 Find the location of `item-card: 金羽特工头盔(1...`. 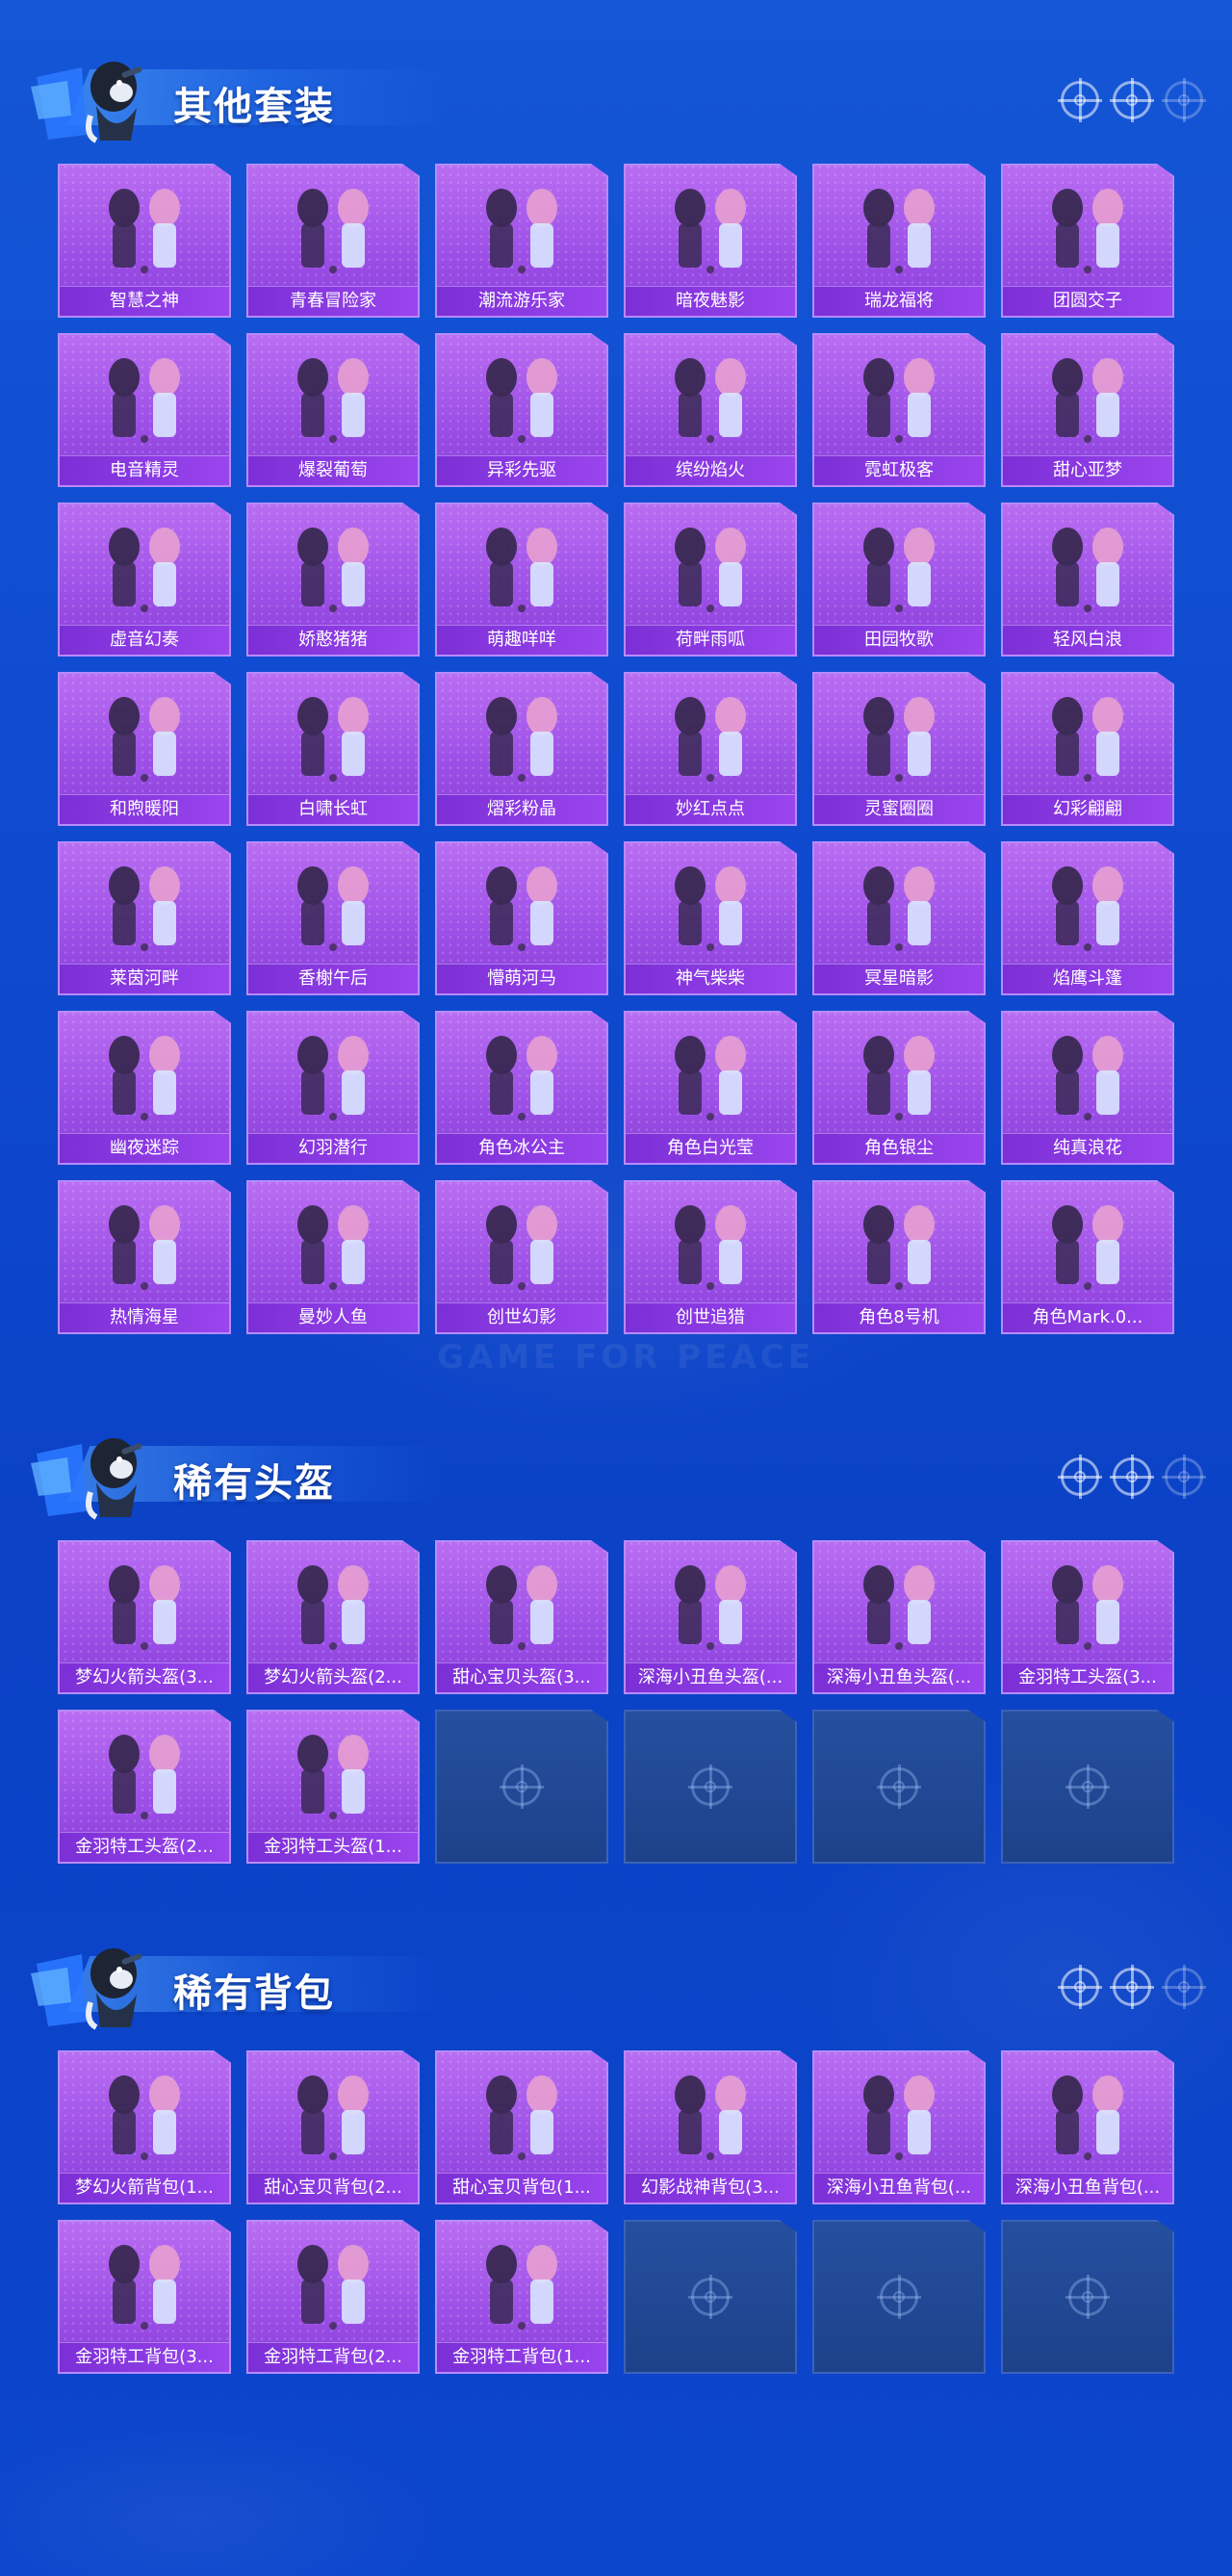

item-card: 金羽特工头盔(1... is located at coordinates (333, 1787).